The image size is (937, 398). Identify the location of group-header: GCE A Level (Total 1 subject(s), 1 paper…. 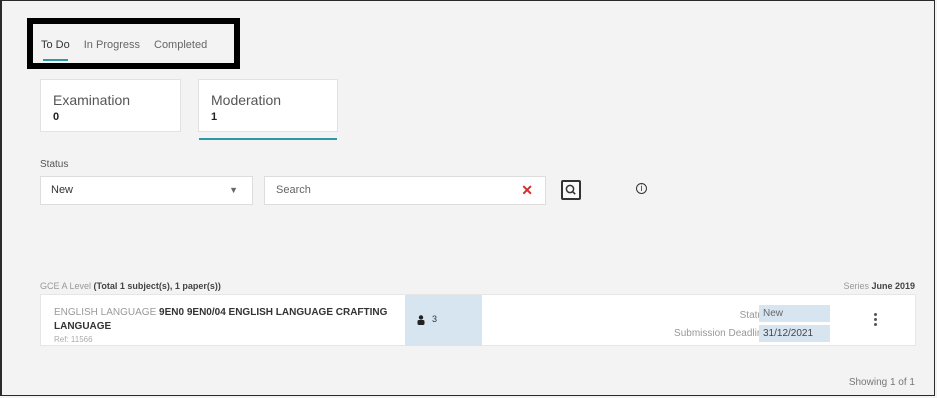
(130, 286).